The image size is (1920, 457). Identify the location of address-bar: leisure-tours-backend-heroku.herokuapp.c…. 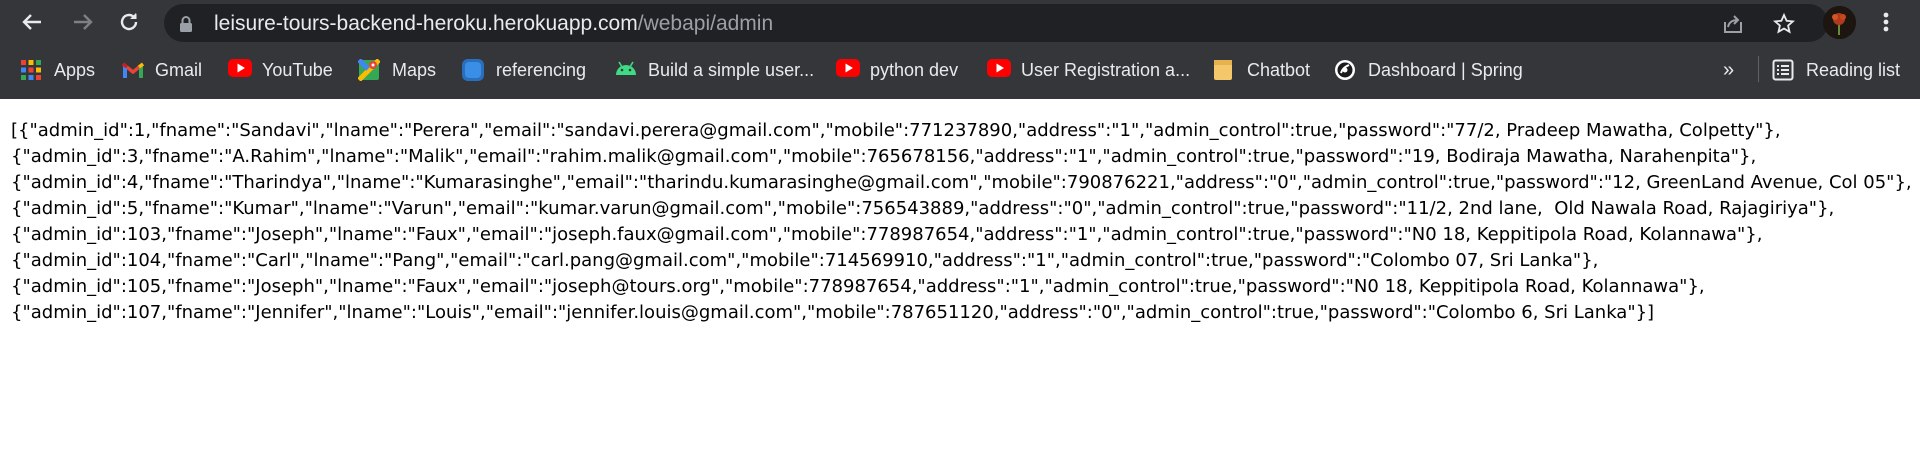
(996, 23).